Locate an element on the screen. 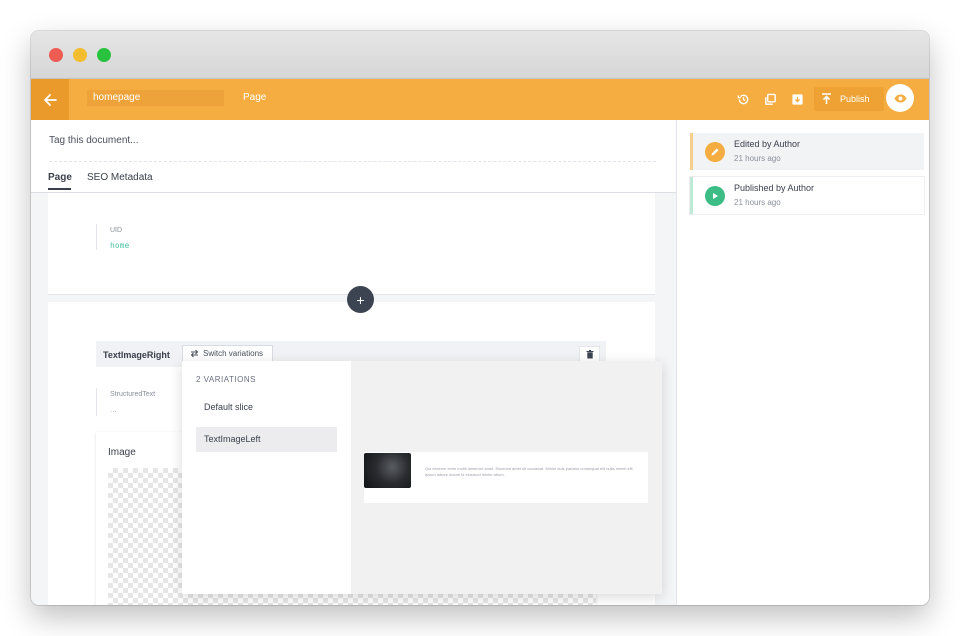 The width and height of the screenshot is (960, 636). switch-variations-button: Switch variations is located at coordinates (227, 353).